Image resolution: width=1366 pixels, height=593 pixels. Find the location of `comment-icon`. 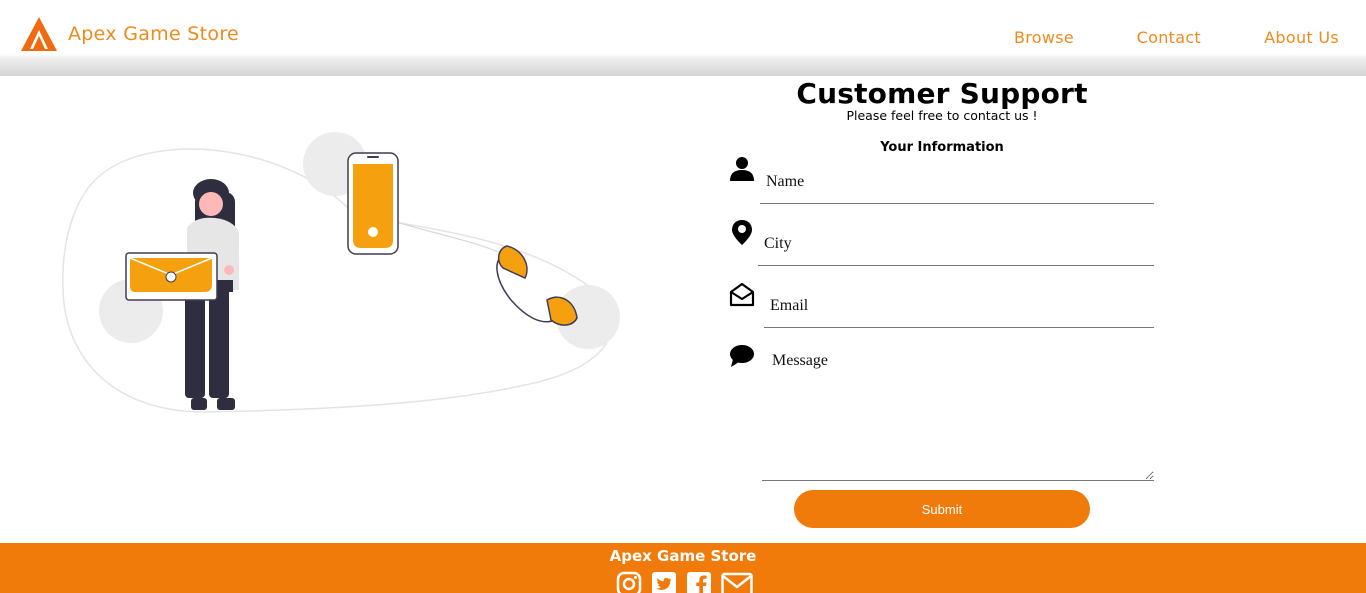

comment-icon is located at coordinates (742, 356).